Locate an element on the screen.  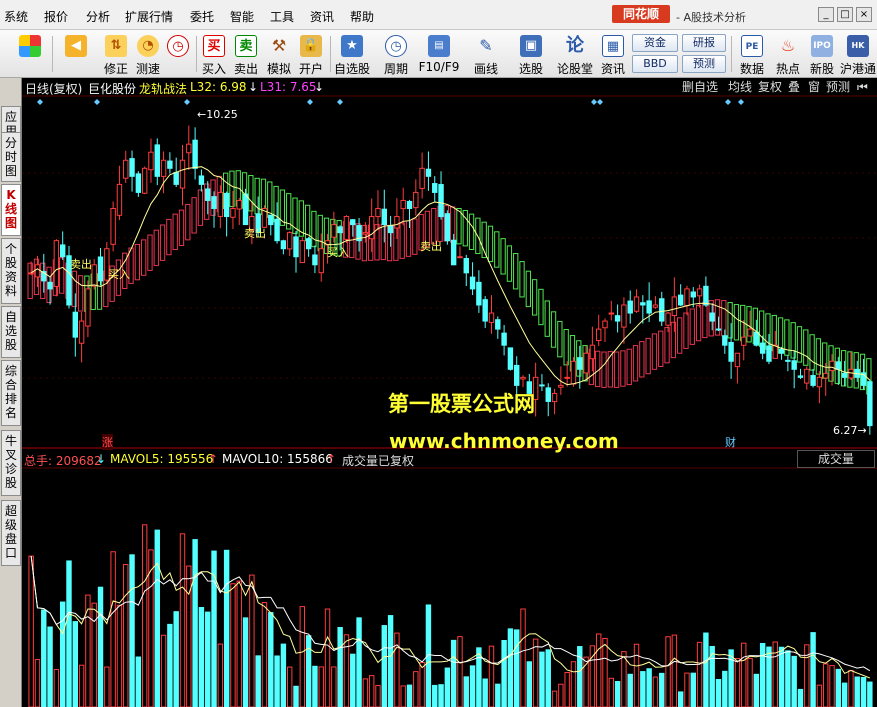
news-button: ▦ 资讯 is located at coordinates (613, 54).